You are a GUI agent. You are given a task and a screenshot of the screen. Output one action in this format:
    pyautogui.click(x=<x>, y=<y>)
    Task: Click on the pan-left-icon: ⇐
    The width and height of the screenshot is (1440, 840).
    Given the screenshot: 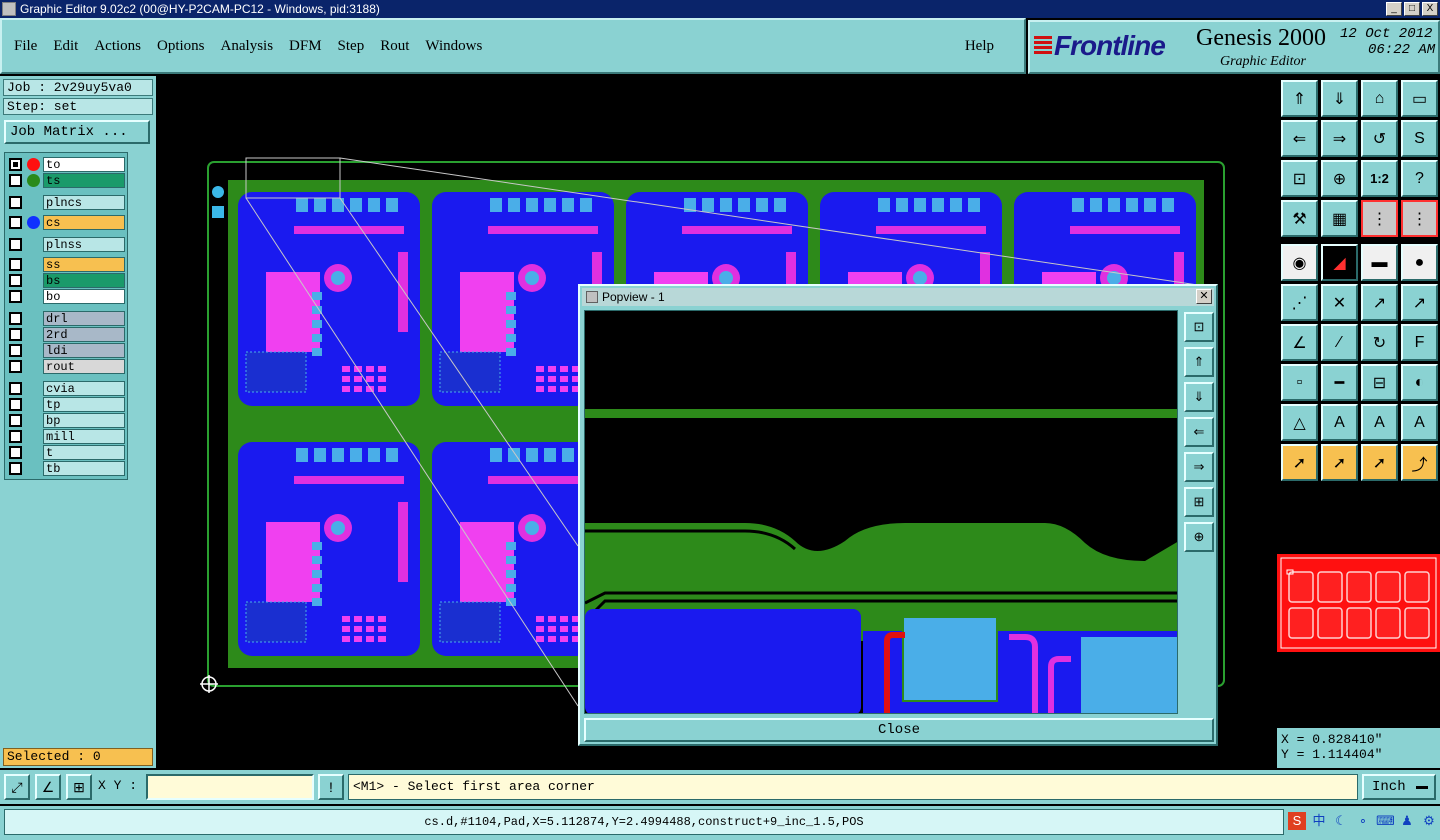 What is the action you would take?
    pyautogui.click(x=1299, y=138)
    